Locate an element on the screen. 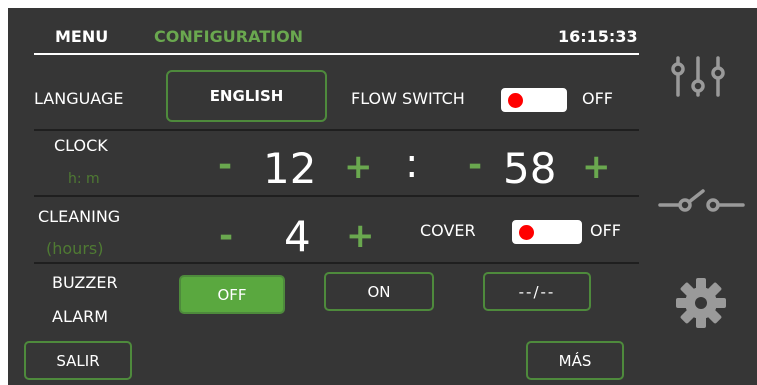  clock-label: CLOCK is located at coordinates (81, 145).